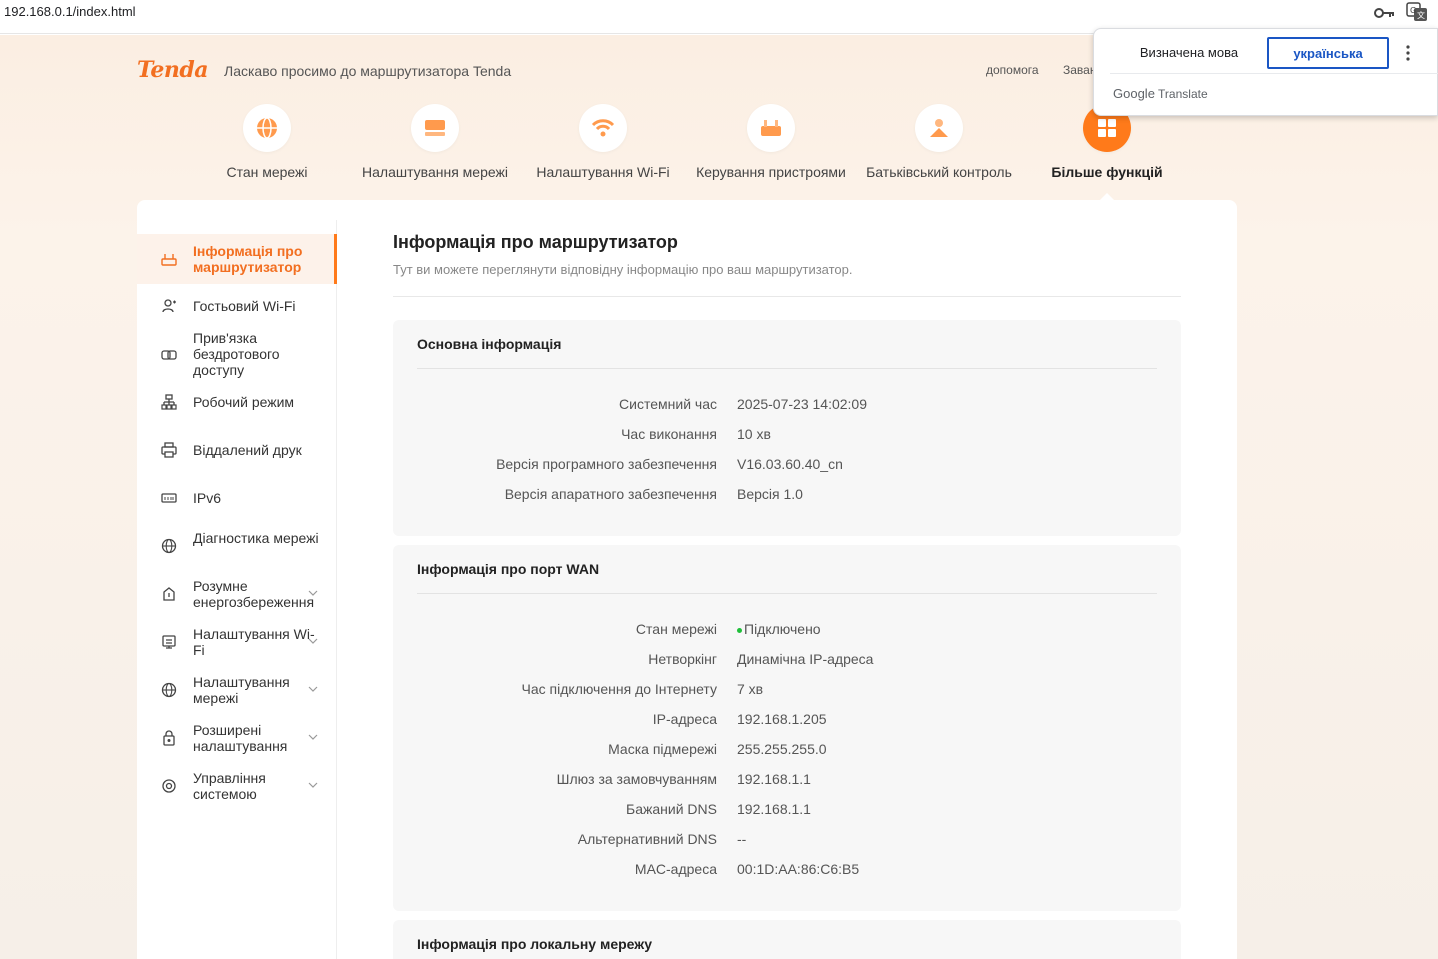  What do you see at coordinates (169, 402) in the screenshot?
I see `mode-icon` at bounding box center [169, 402].